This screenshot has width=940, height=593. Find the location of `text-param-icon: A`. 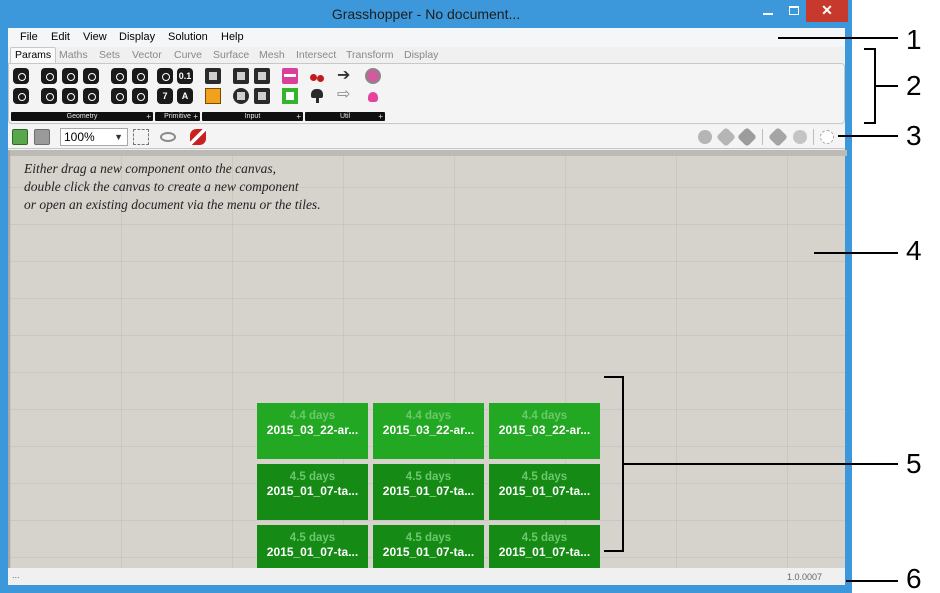

text-param-icon: A is located at coordinates (185, 96).